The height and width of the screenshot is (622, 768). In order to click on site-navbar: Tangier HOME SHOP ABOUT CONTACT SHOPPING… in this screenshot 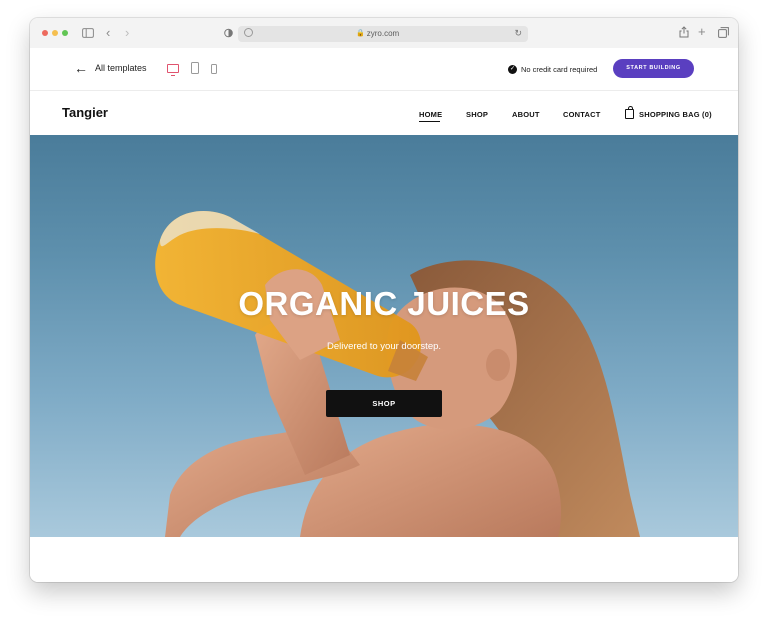, I will do `click(384, 113)`.